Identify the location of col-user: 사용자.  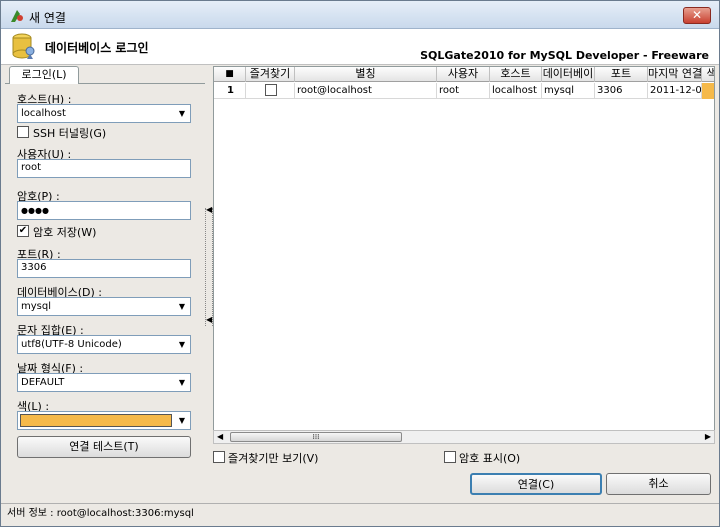
(463, 74).